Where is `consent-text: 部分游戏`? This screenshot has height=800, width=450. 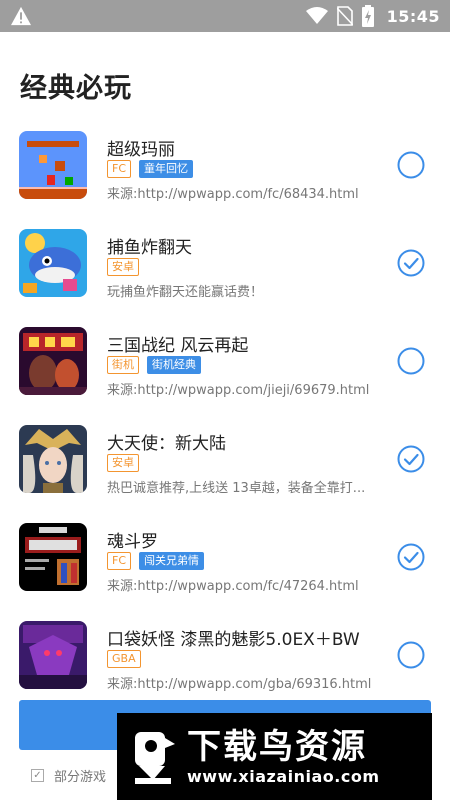 consent-text: 部分游戏 is located at coordinates (80, 777).